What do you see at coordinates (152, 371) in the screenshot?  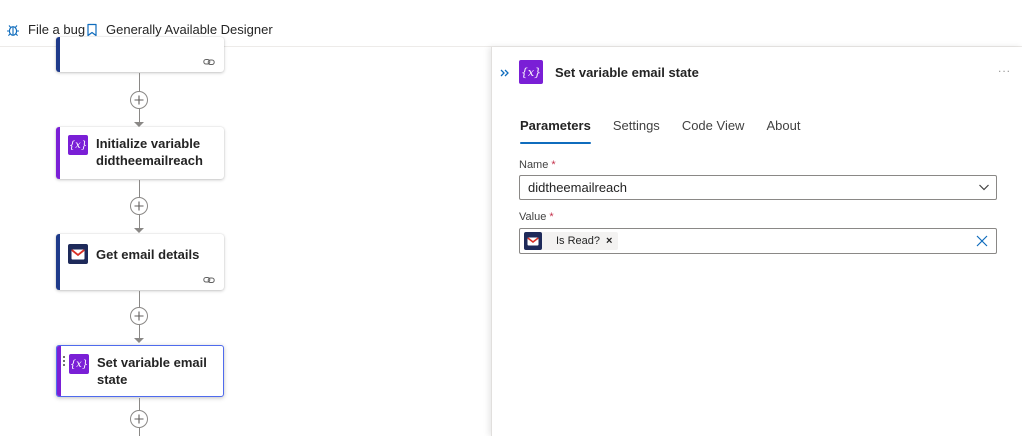 I see `card-title: Set variable email state` at bounding box center [152, 371].